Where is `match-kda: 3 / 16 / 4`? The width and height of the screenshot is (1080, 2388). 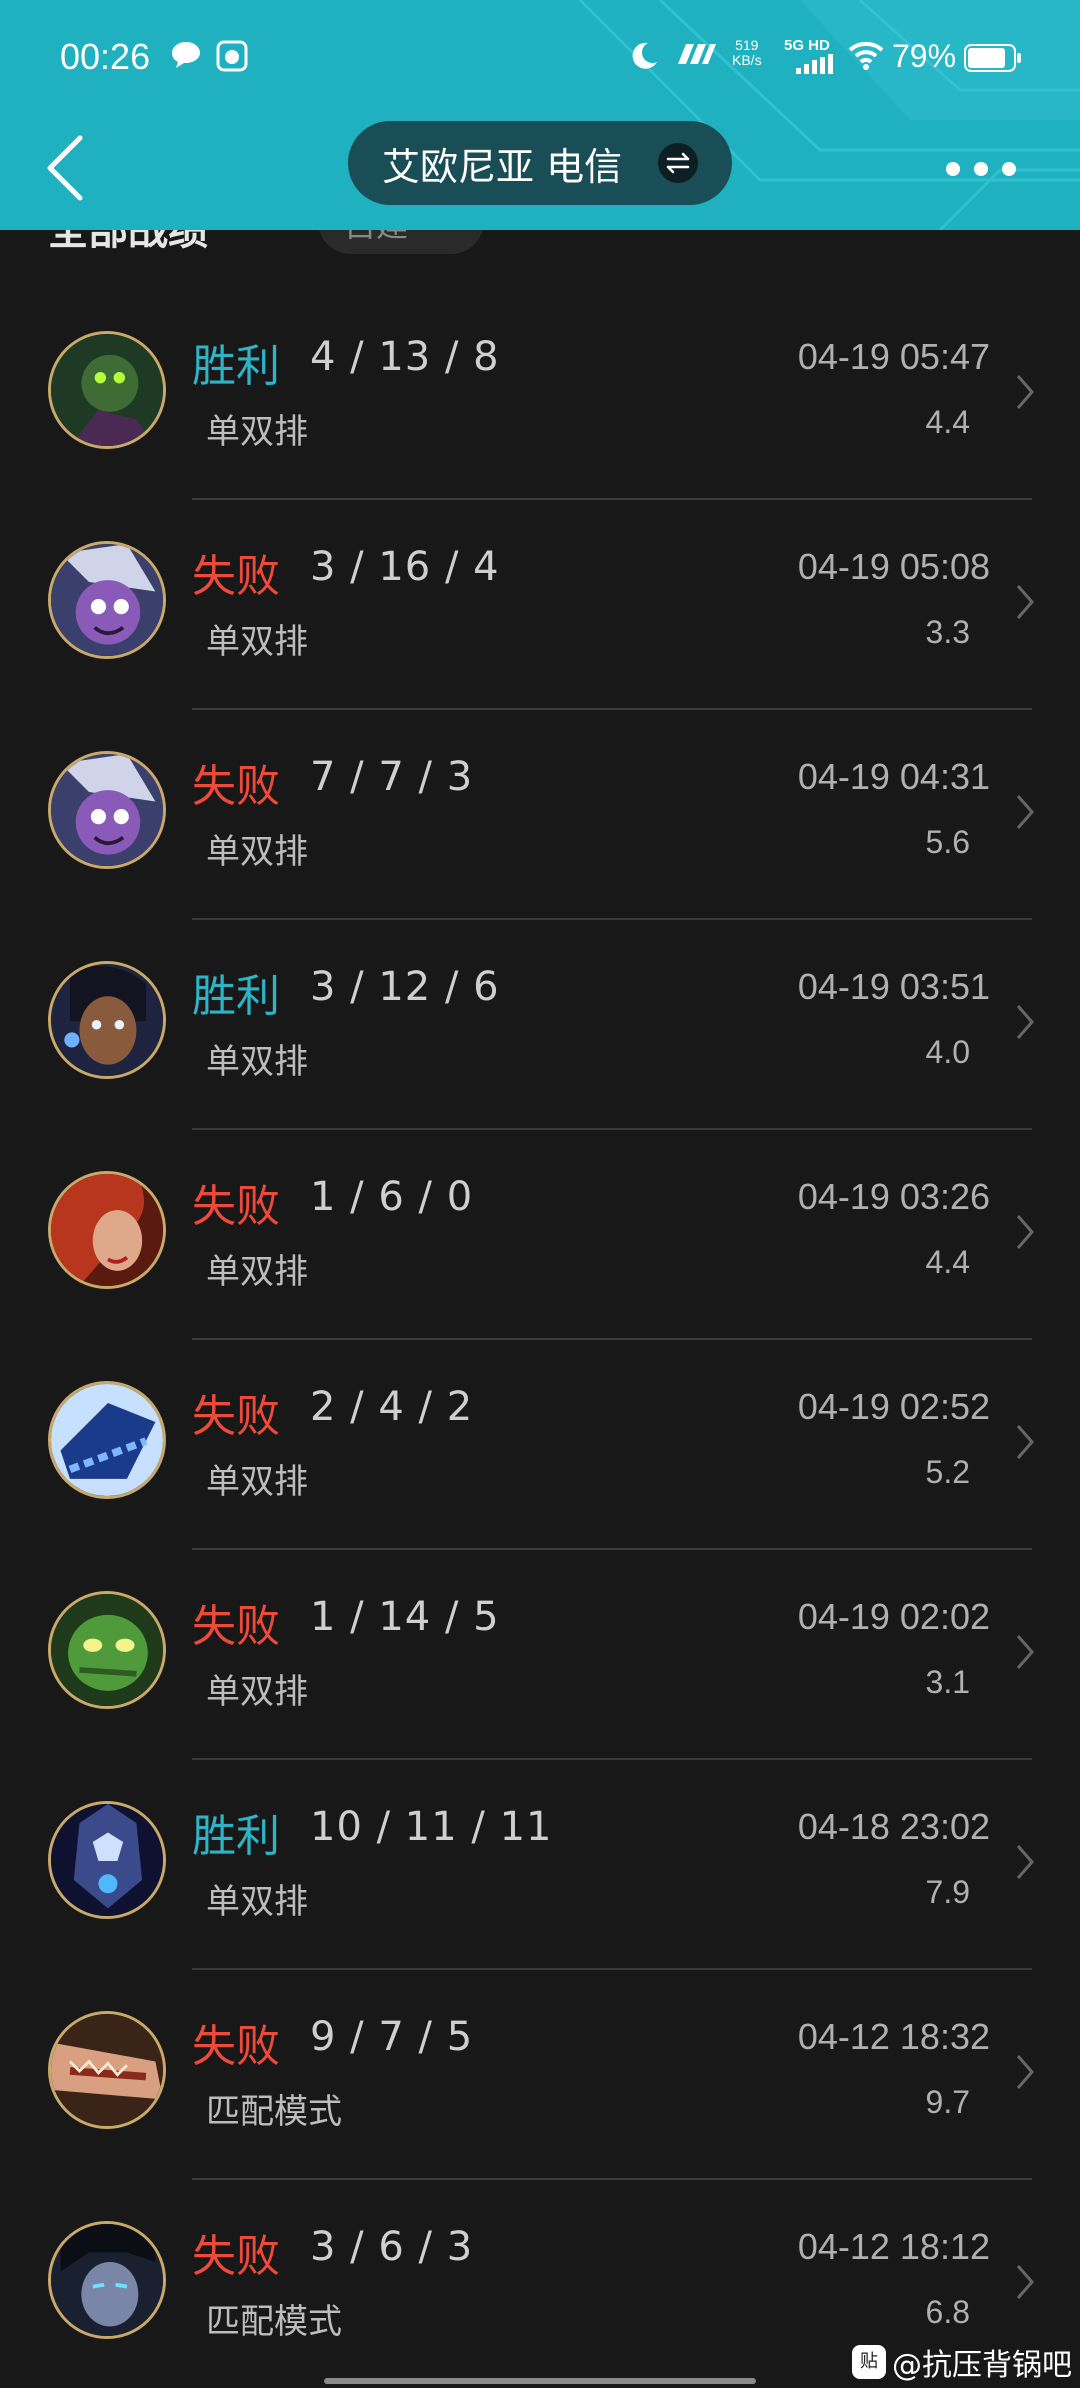 match-kda: 3 / 16 / 4 is located at coordinates (405, 567).